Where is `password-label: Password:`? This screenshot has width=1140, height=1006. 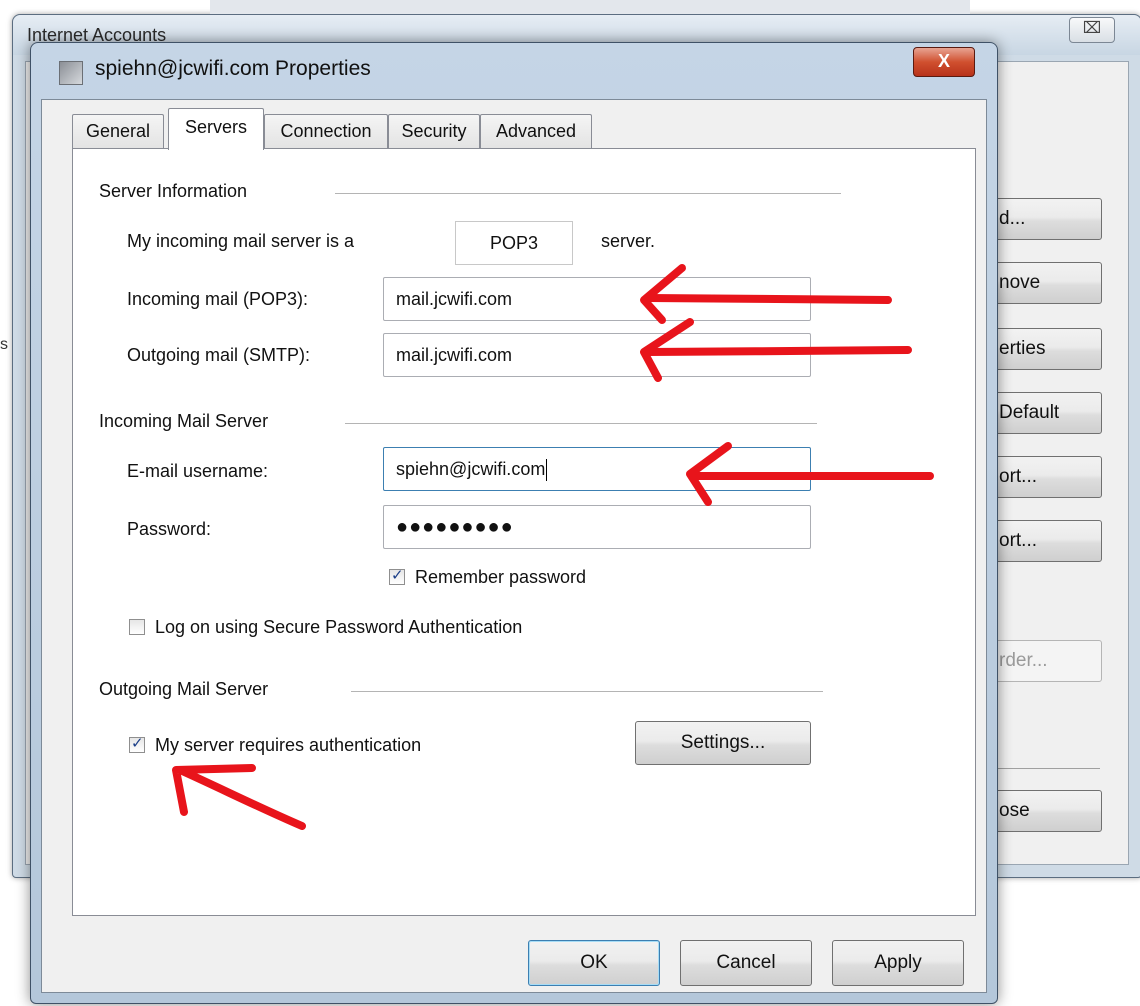
password-label: Password: is located at coordinates (169, 529).